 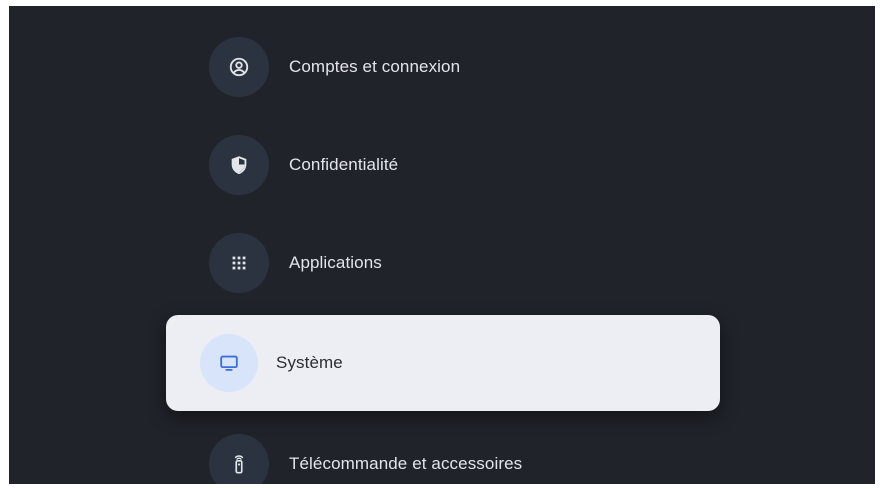 I want to click on settings-item-label: Télécommande et accessoires, so click(x=406, y=463).